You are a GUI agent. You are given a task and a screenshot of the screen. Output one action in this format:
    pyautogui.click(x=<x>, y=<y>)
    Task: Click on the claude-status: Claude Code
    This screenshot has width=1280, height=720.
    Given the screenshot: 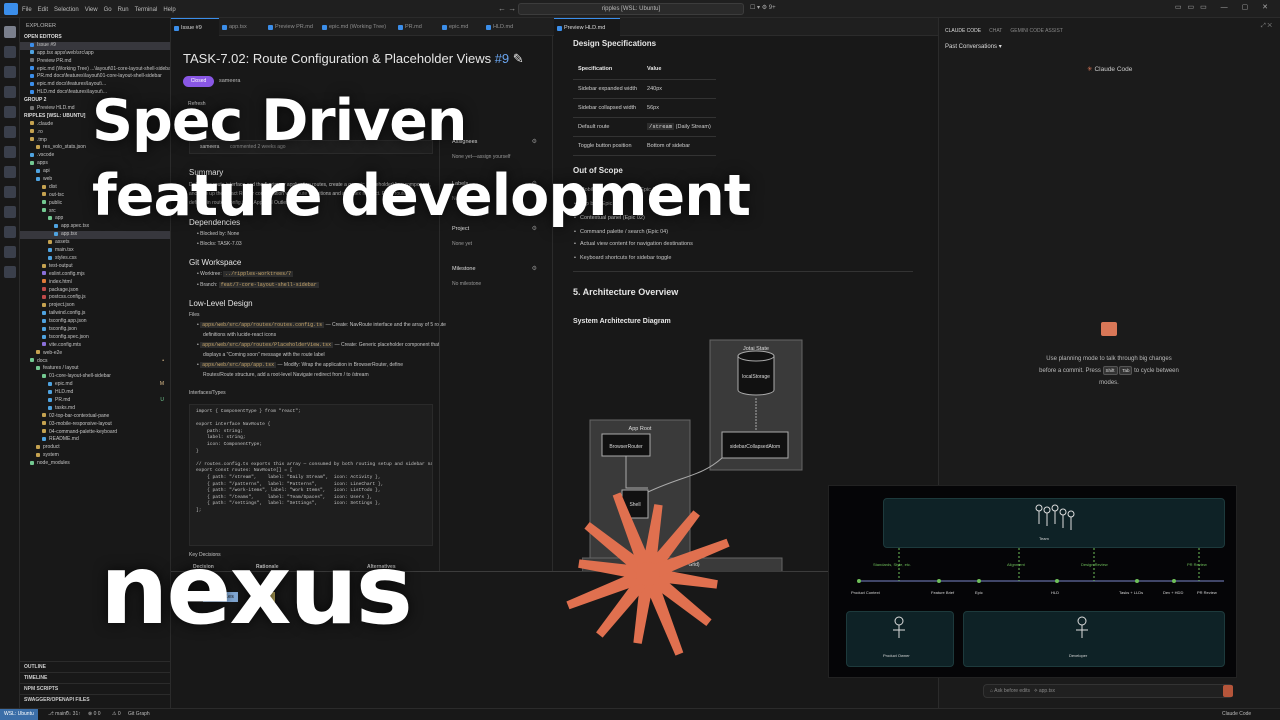 What is the action you would take?
    pyautogui.click(x=1236, y=714)
    